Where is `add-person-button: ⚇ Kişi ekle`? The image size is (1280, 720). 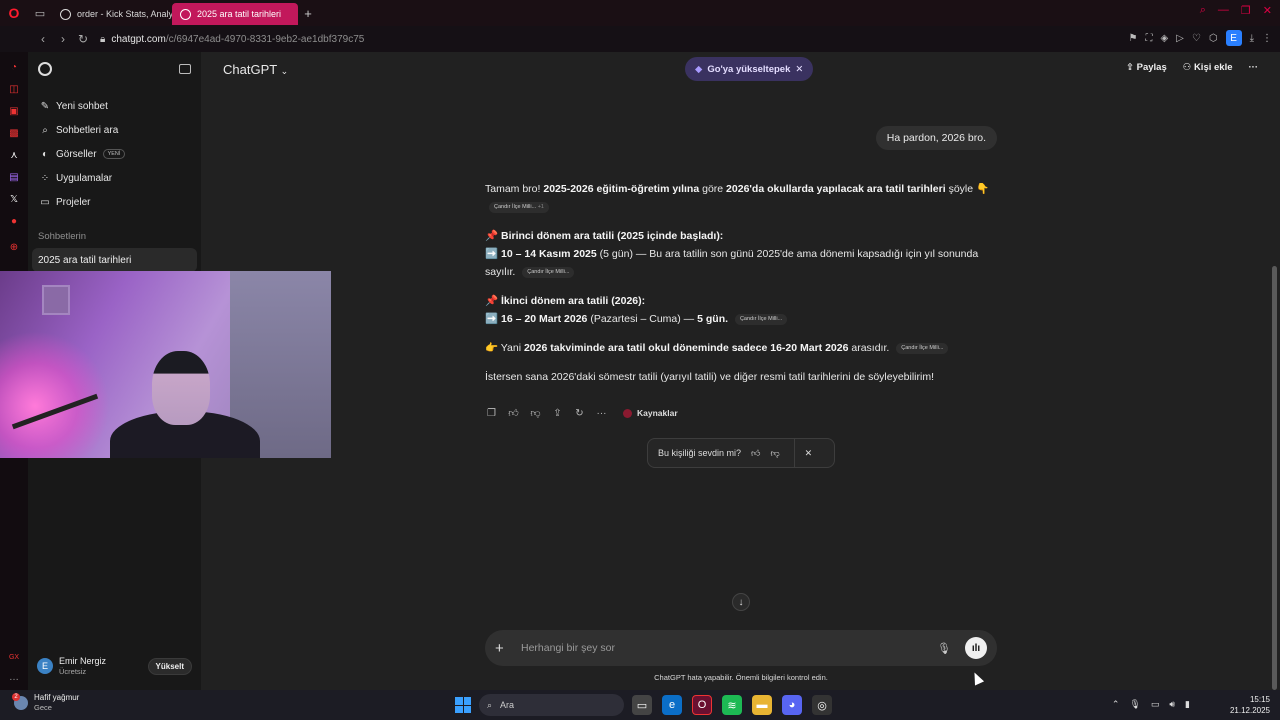
add-person-button: ⚇ Kişi ekle is located at coordinates (1208, 67).